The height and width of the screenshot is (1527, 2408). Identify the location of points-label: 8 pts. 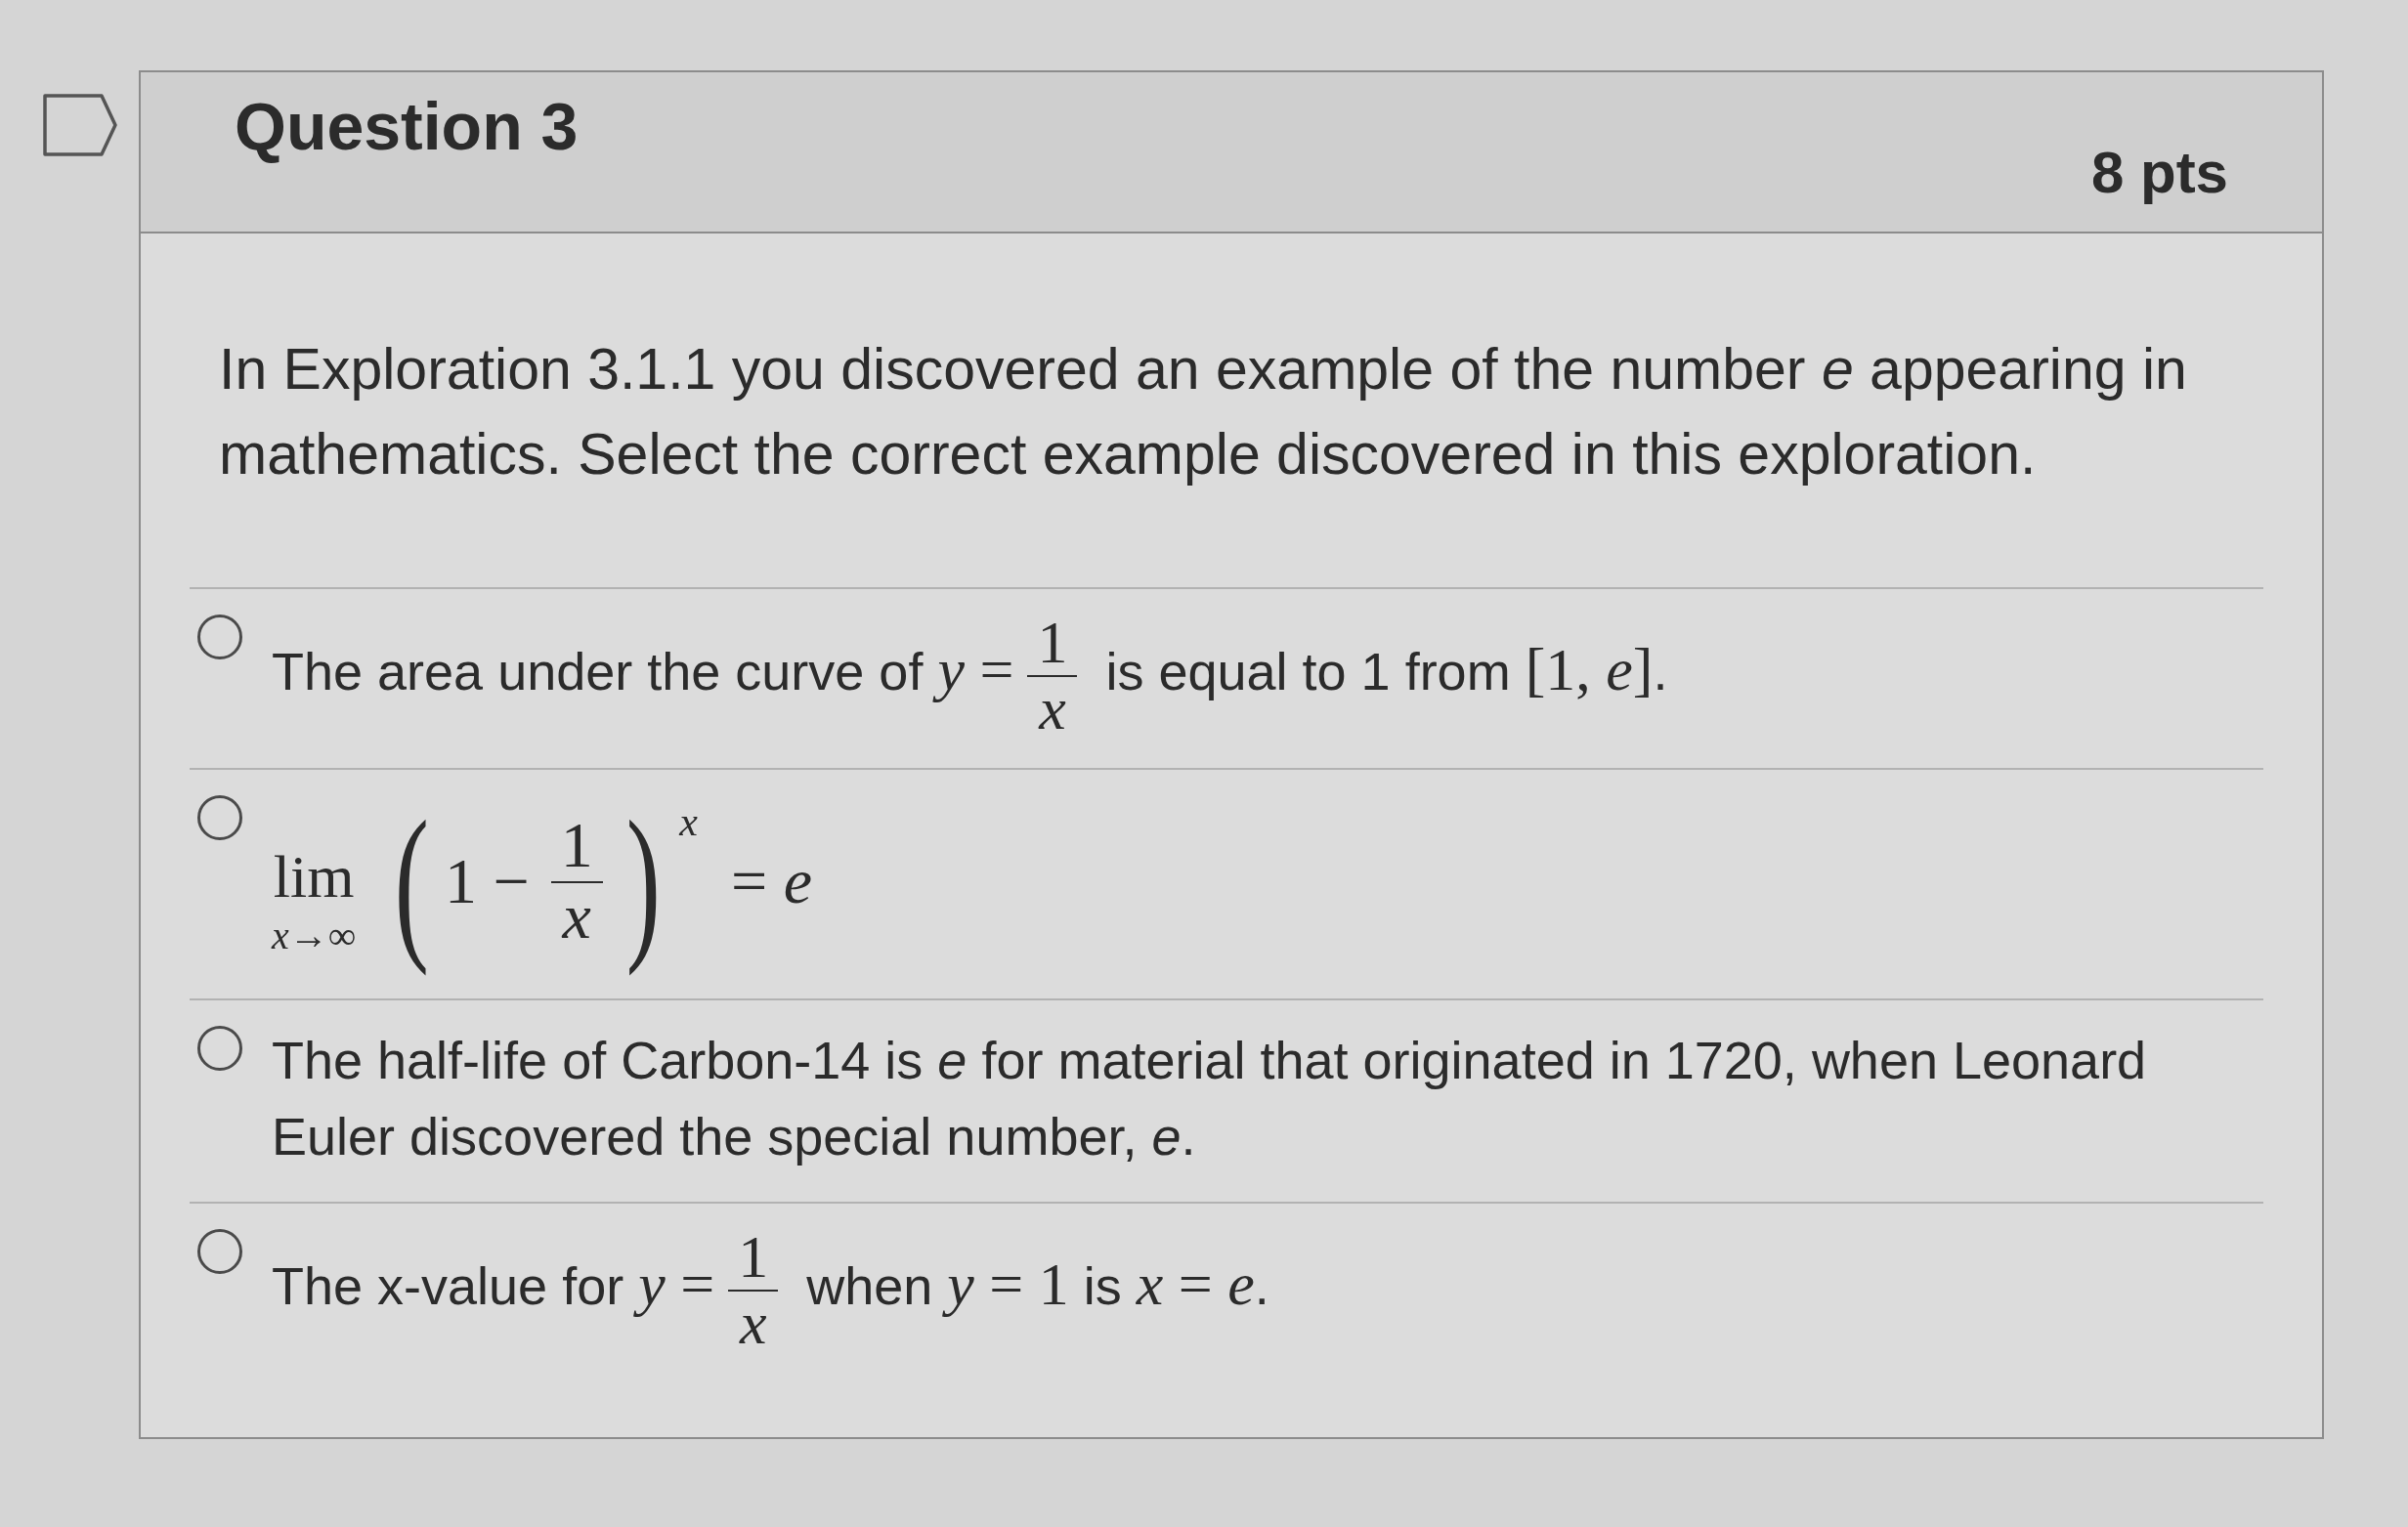
(2159, 173).